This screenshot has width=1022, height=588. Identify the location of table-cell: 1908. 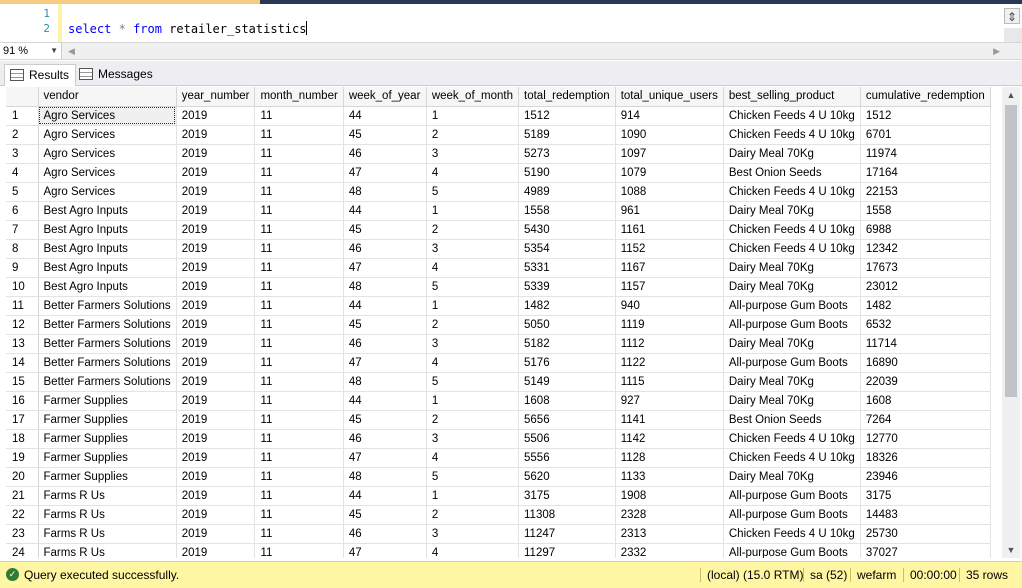
(669, 496).